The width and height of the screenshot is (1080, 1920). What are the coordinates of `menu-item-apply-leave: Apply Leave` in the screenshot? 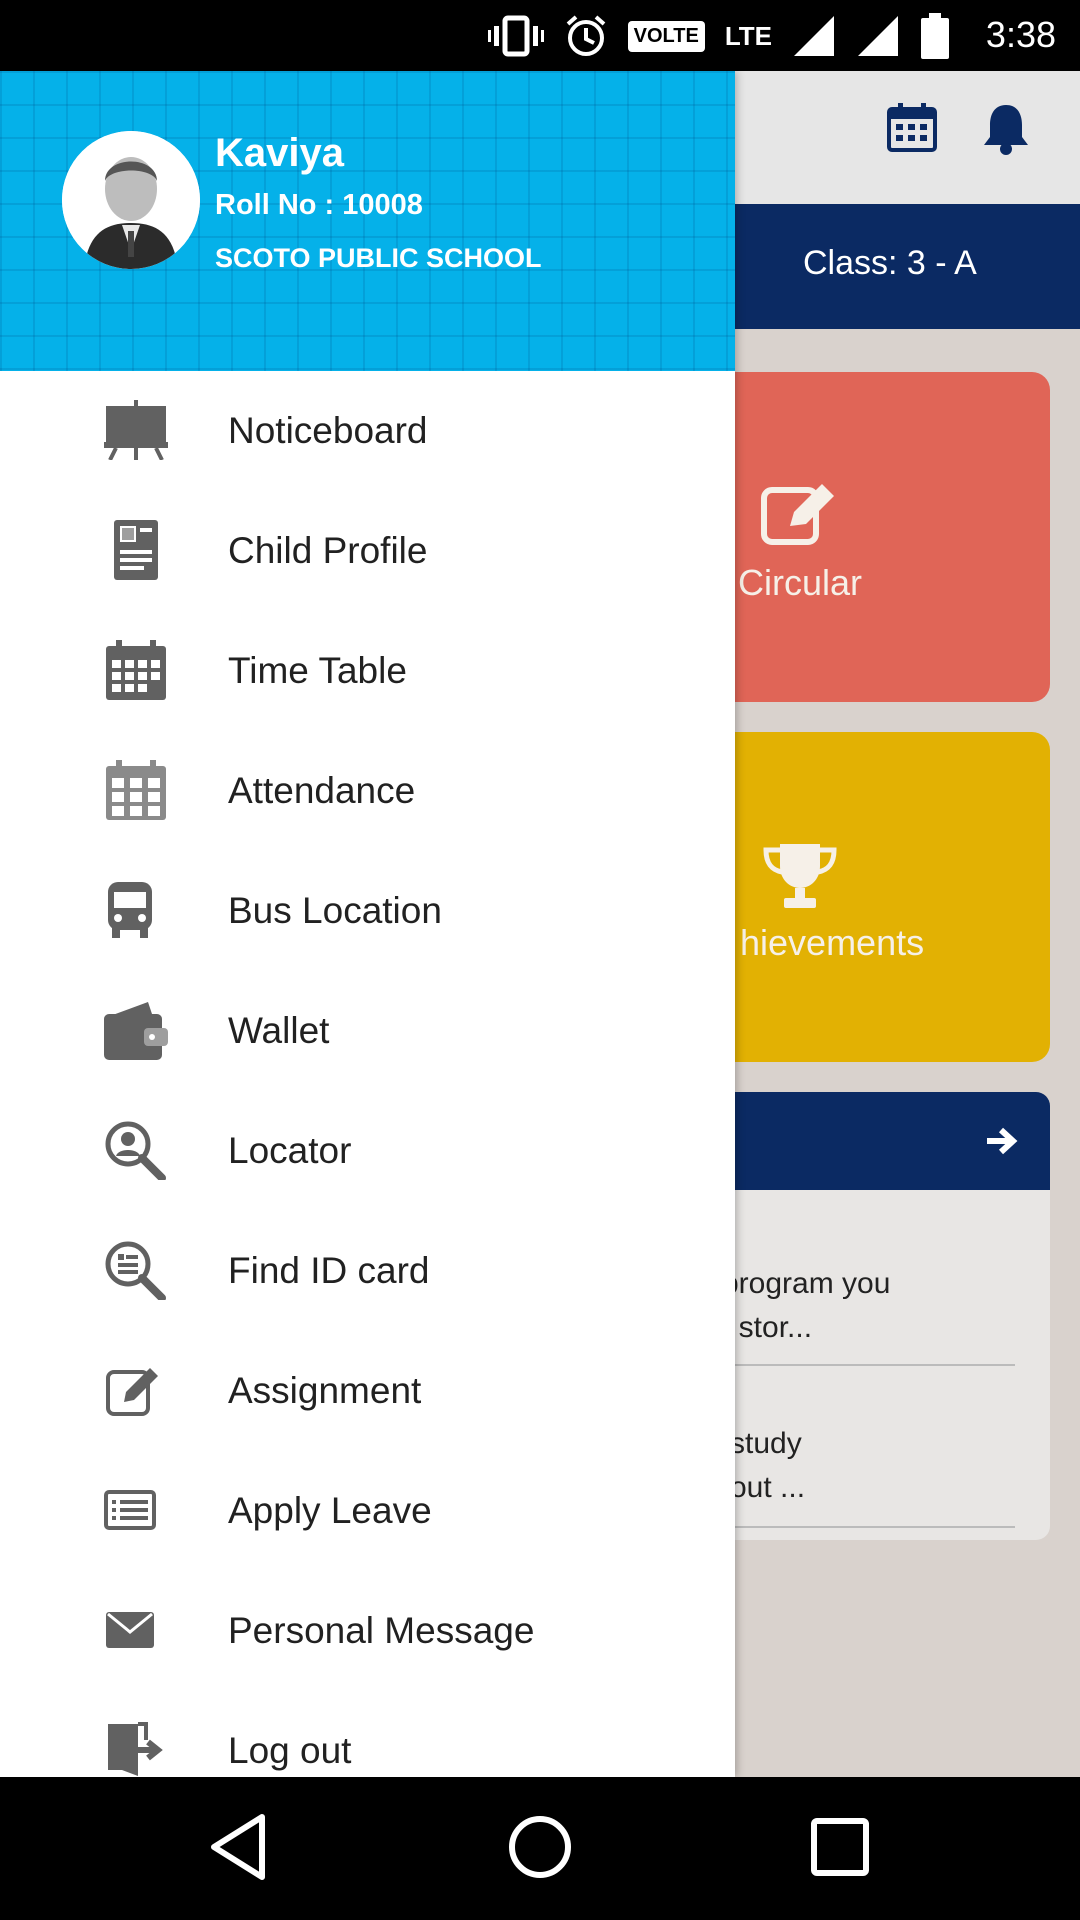 It's located at (367, 1510).